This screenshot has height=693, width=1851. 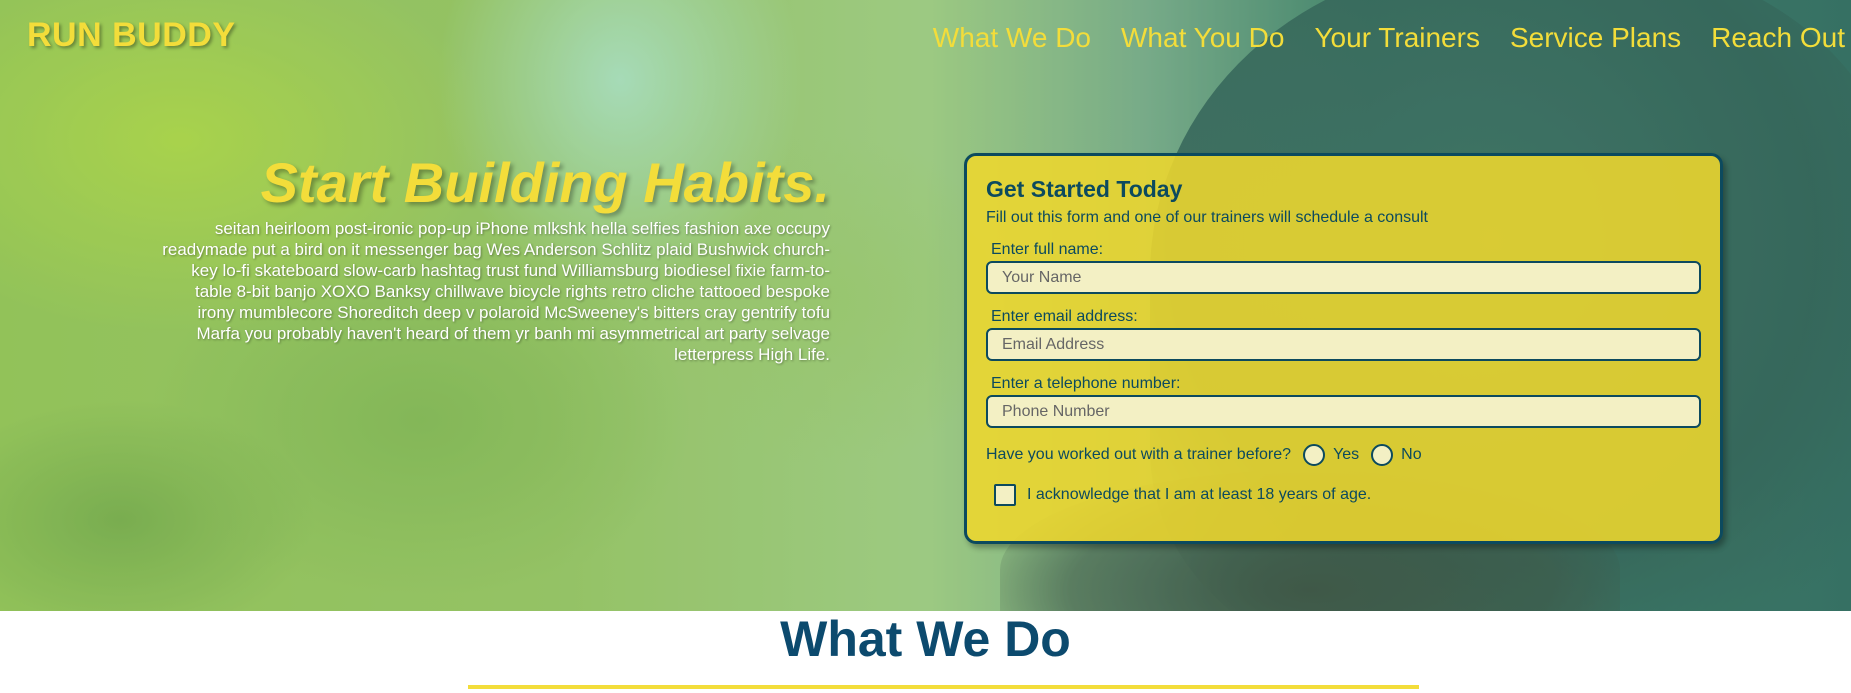 I want to click on phone-label: Enter a telephone number:, so click(x=1086, y=383).